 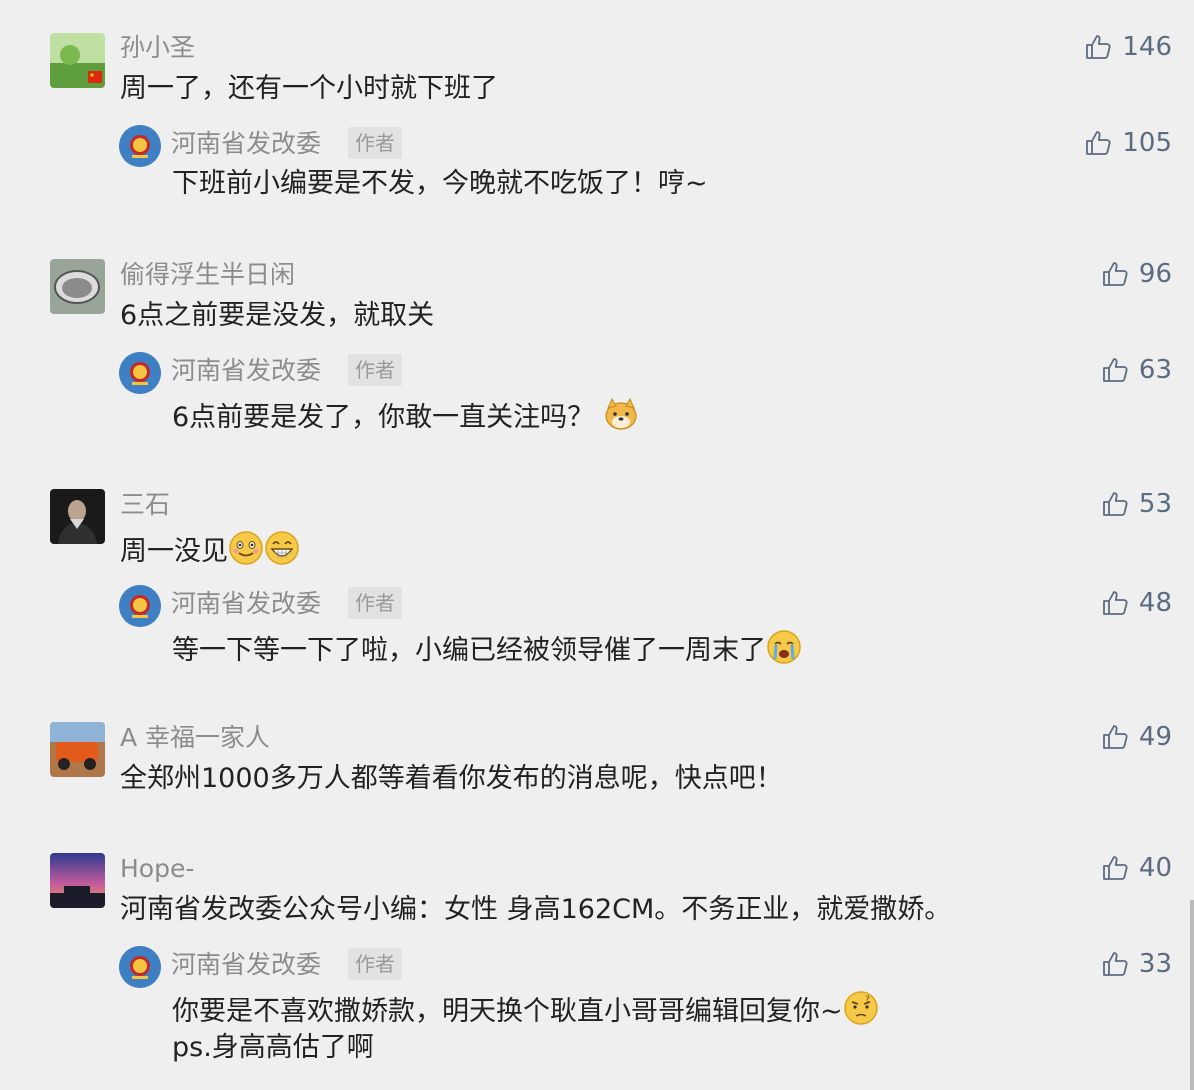 I want to click on comment-text: 周一没见, so click(x=210, y=549).